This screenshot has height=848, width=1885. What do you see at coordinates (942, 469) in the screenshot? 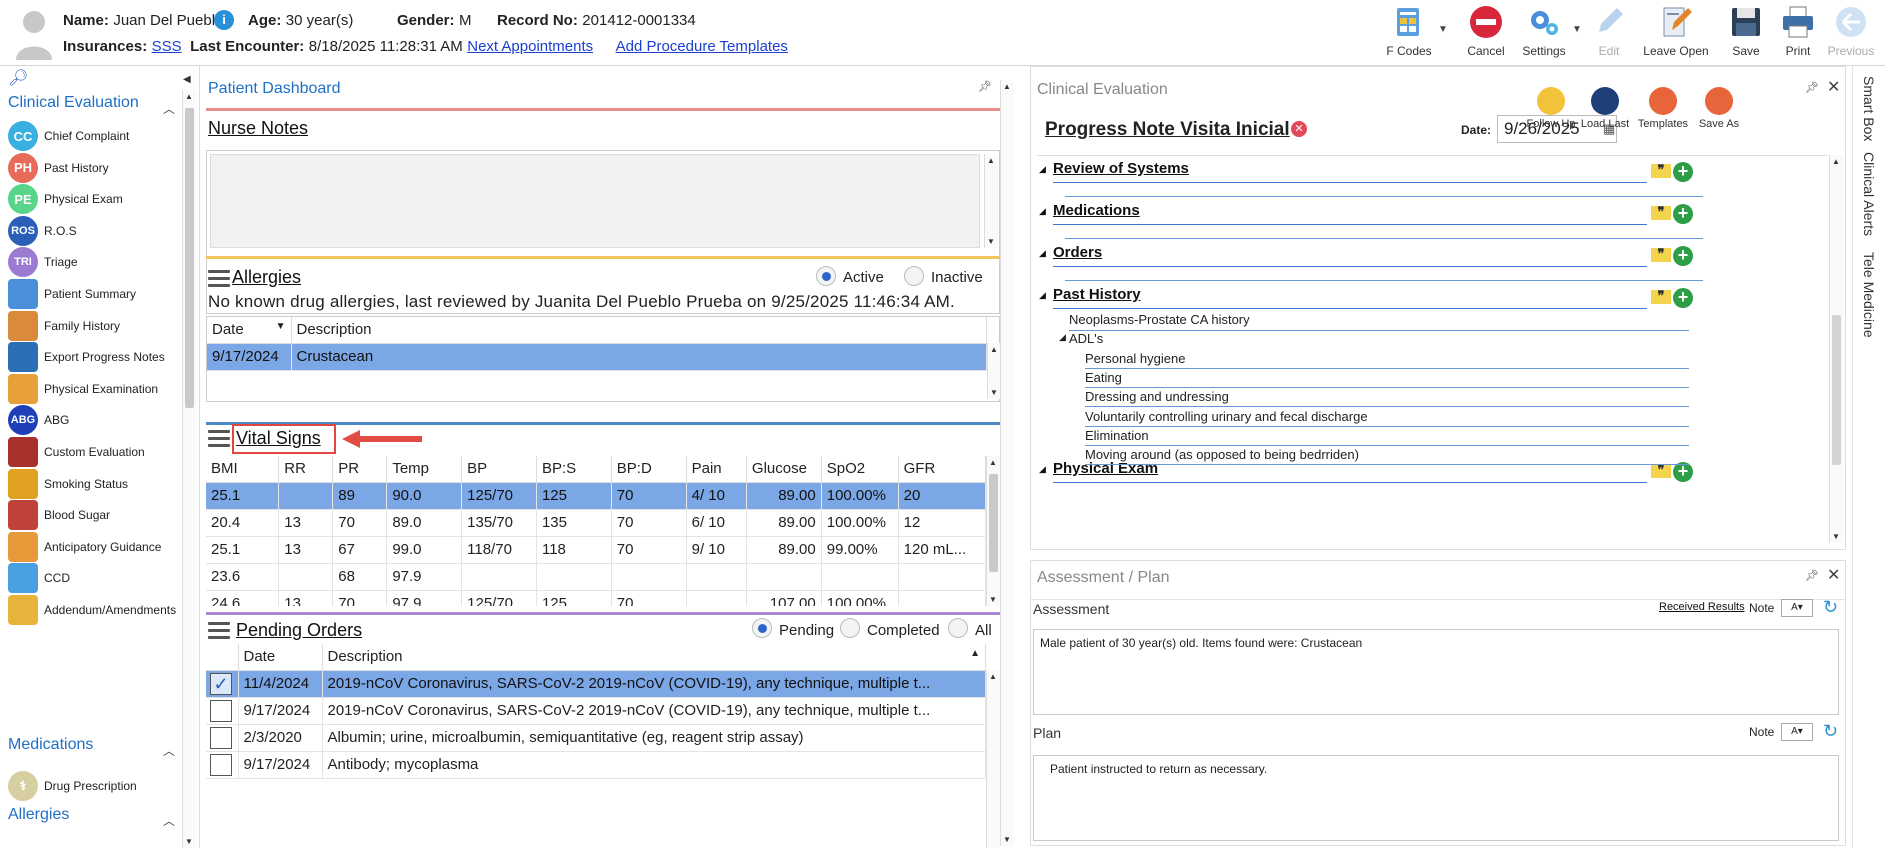
I see `vitals-col-gfr: GFR` at bounding box center [942, 469].